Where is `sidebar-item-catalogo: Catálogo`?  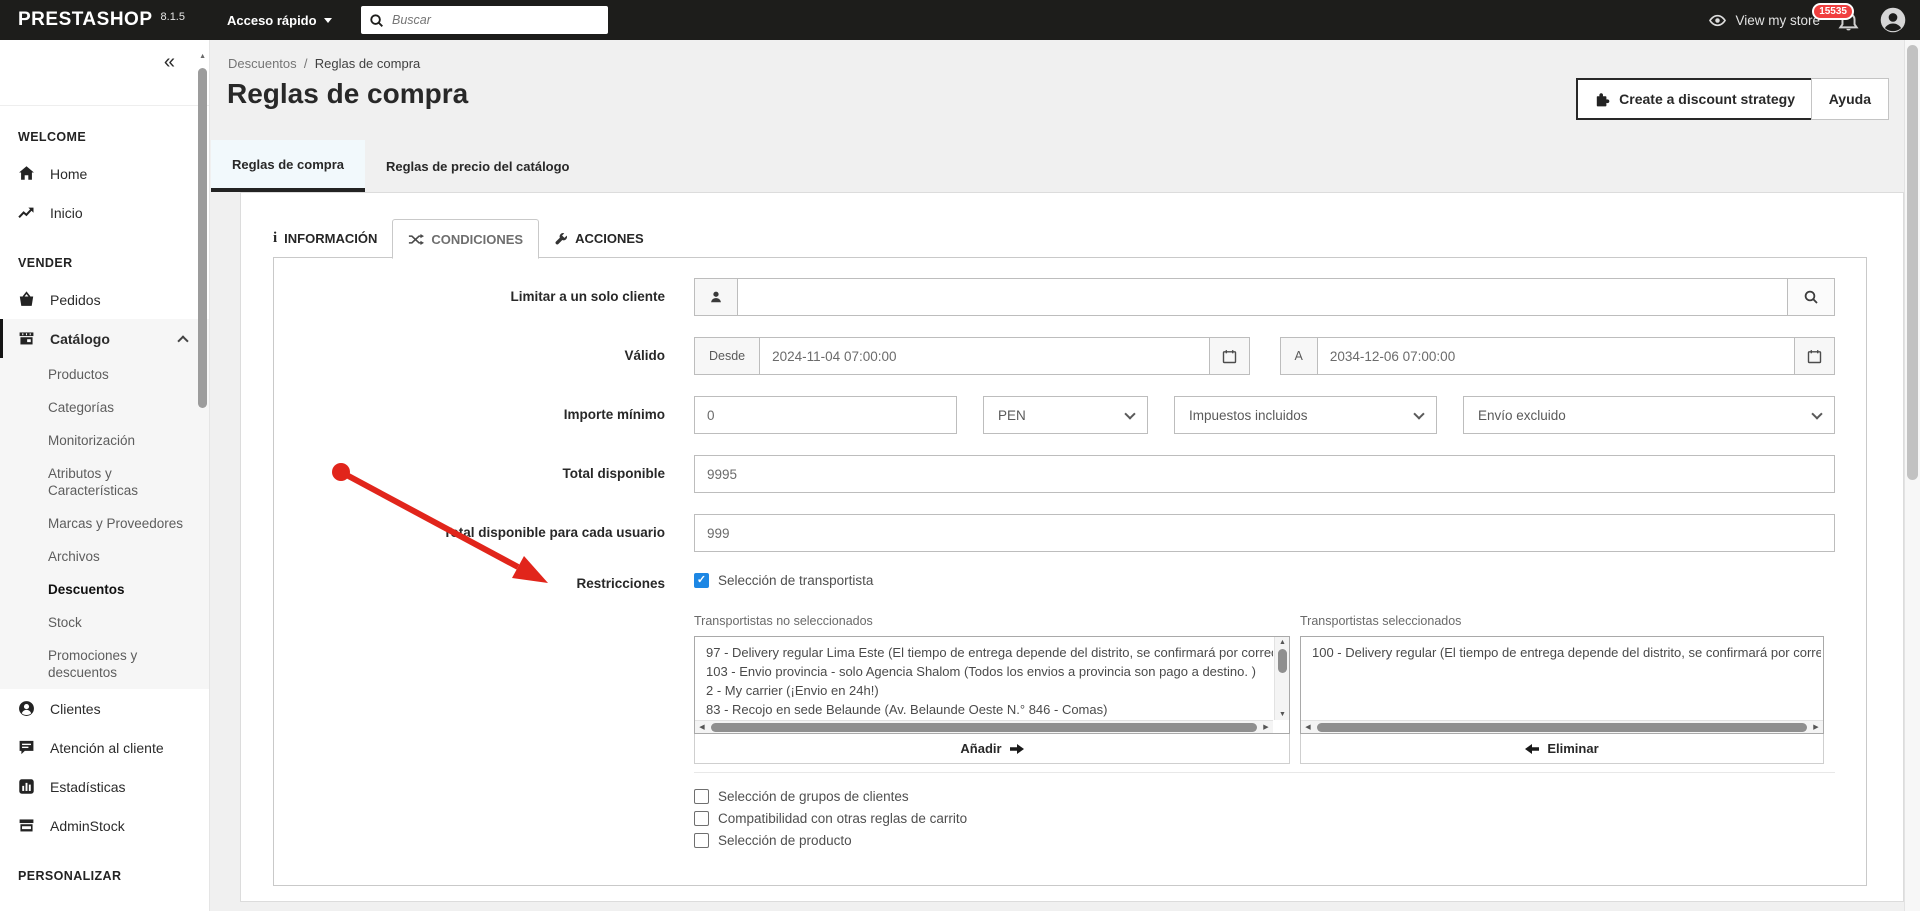
sidebar-item-catalogo: Catálogo is located at coordinates (104, 338).